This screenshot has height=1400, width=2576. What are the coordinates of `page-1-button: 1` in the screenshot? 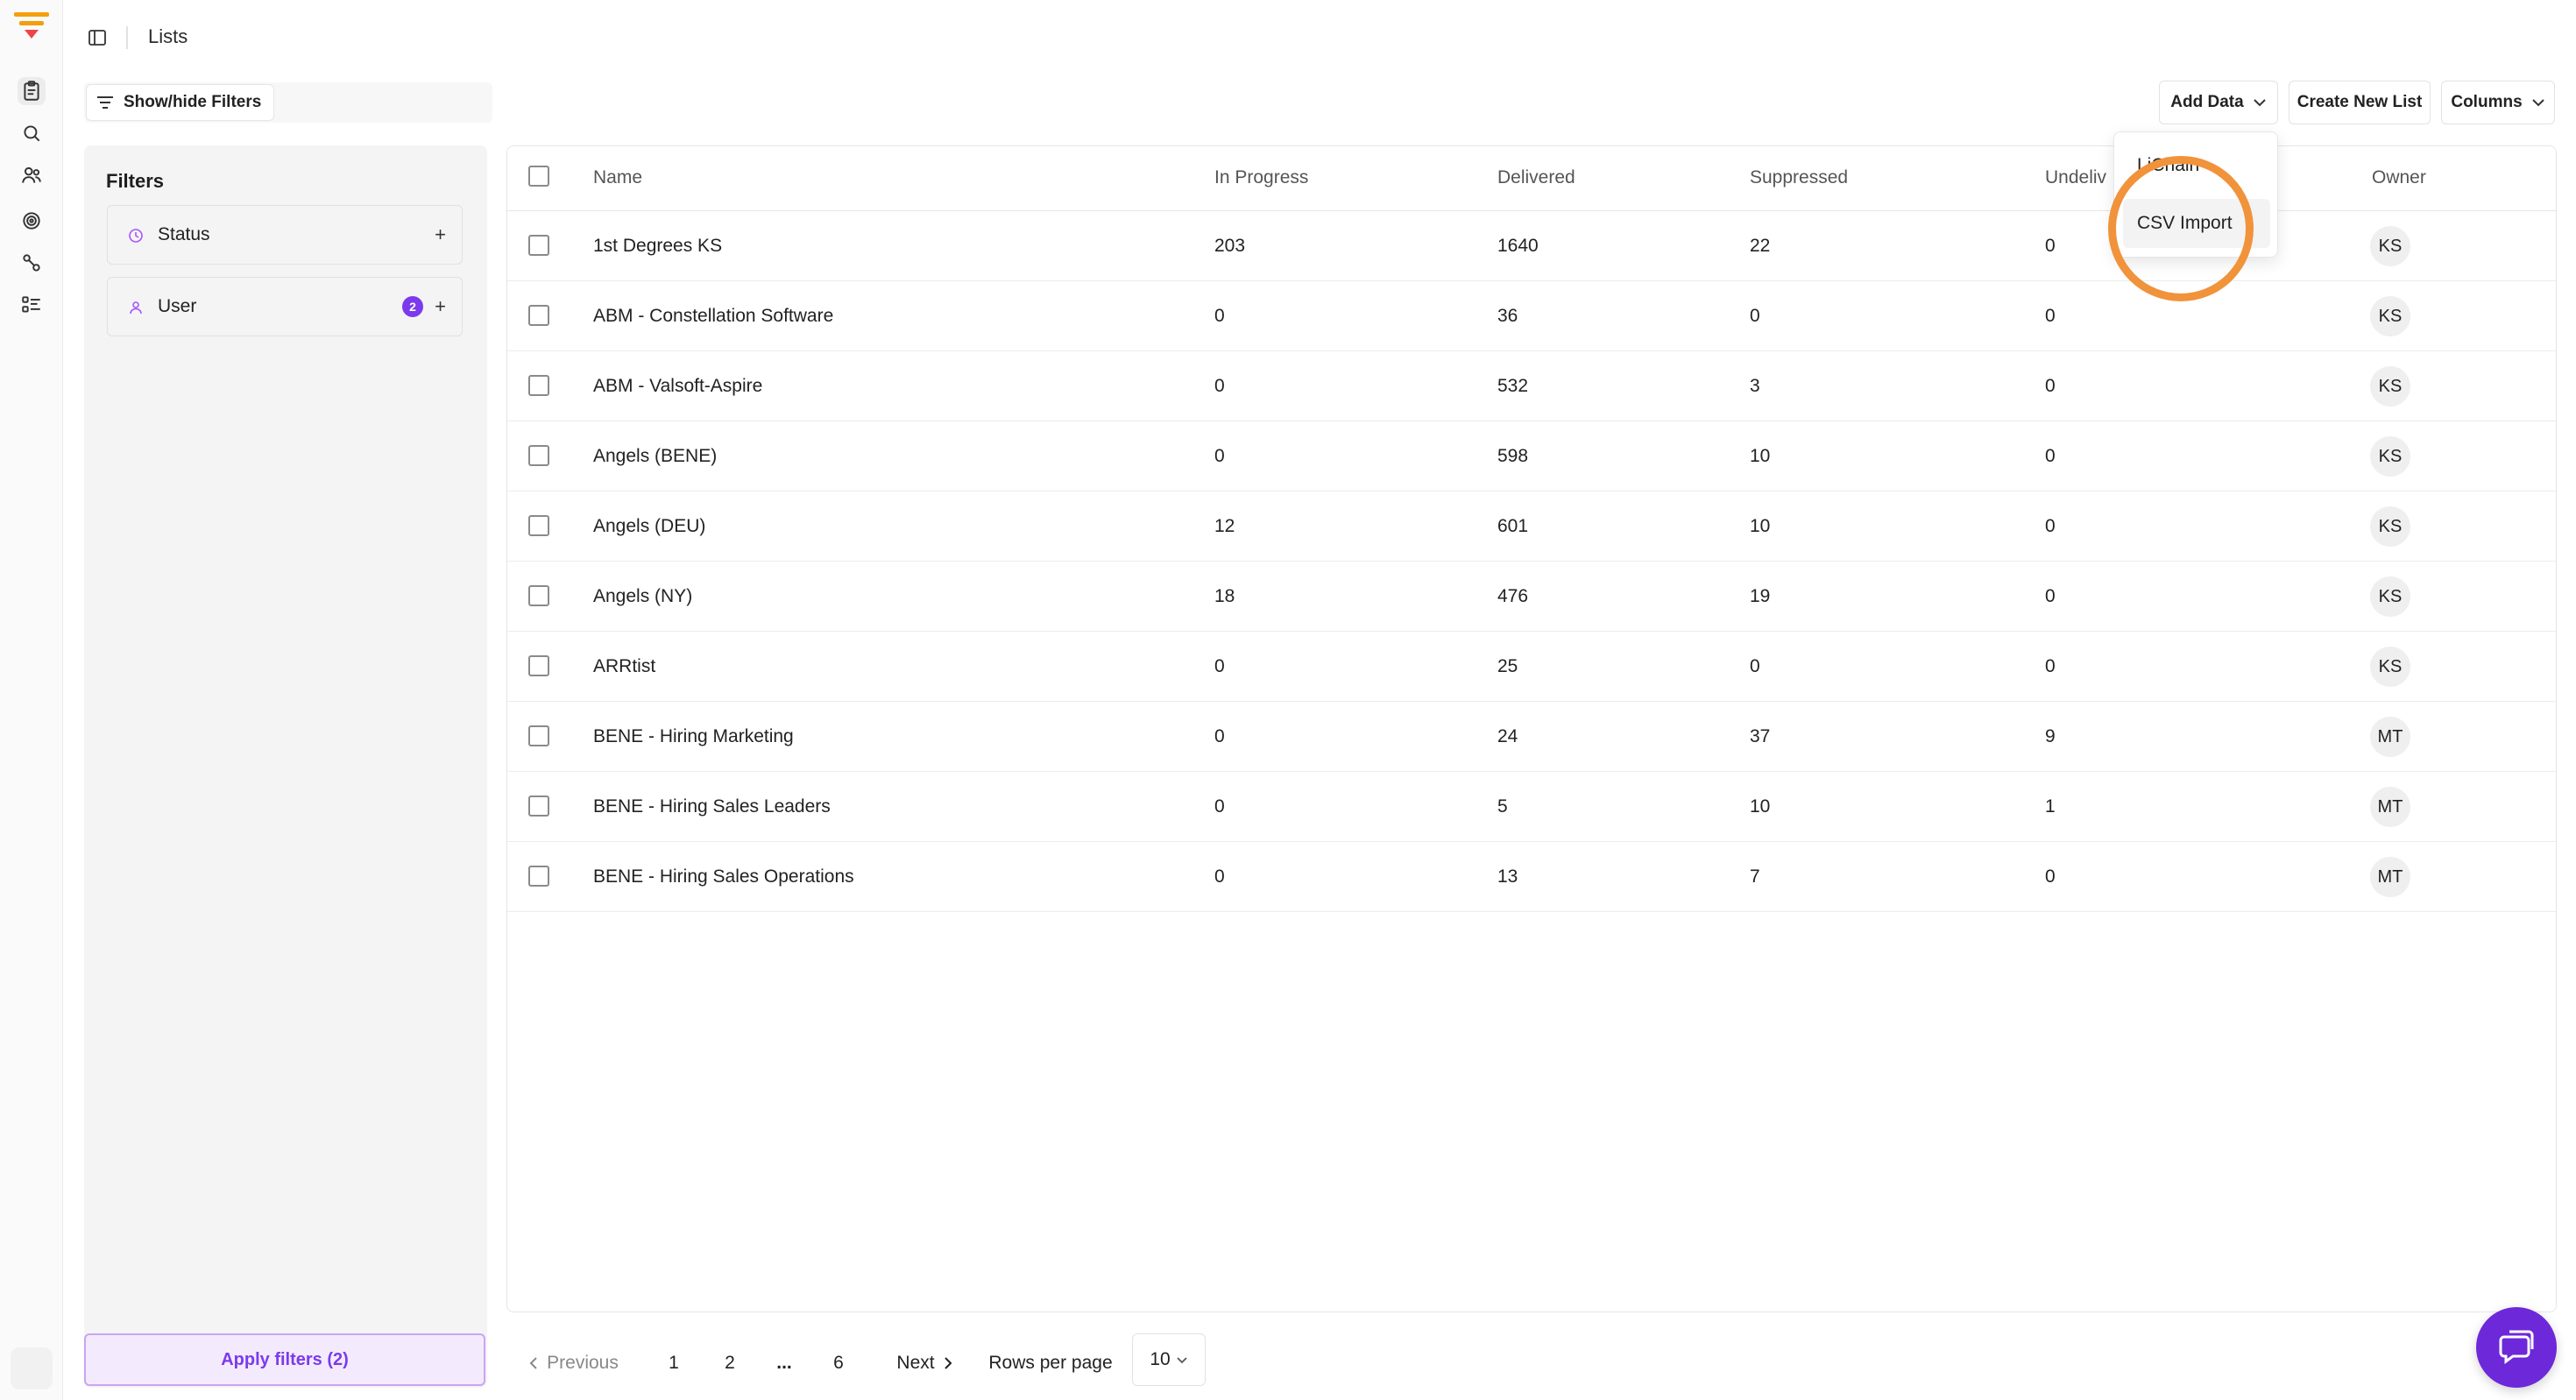 It's located at (674, 1363).